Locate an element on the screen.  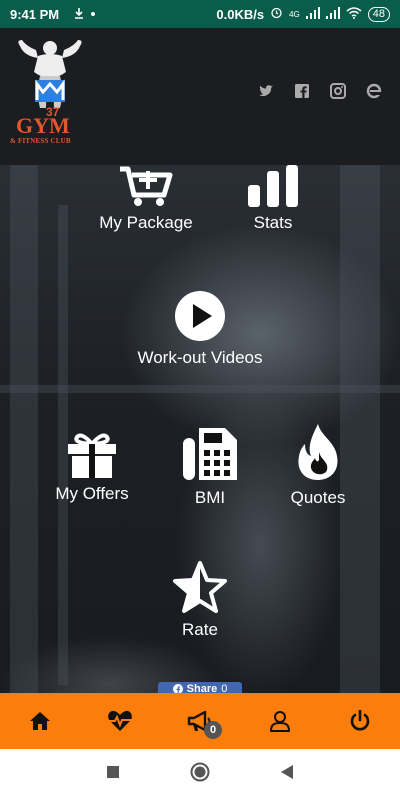
menu-bmi: BMI is located at coordinates (210, 467).